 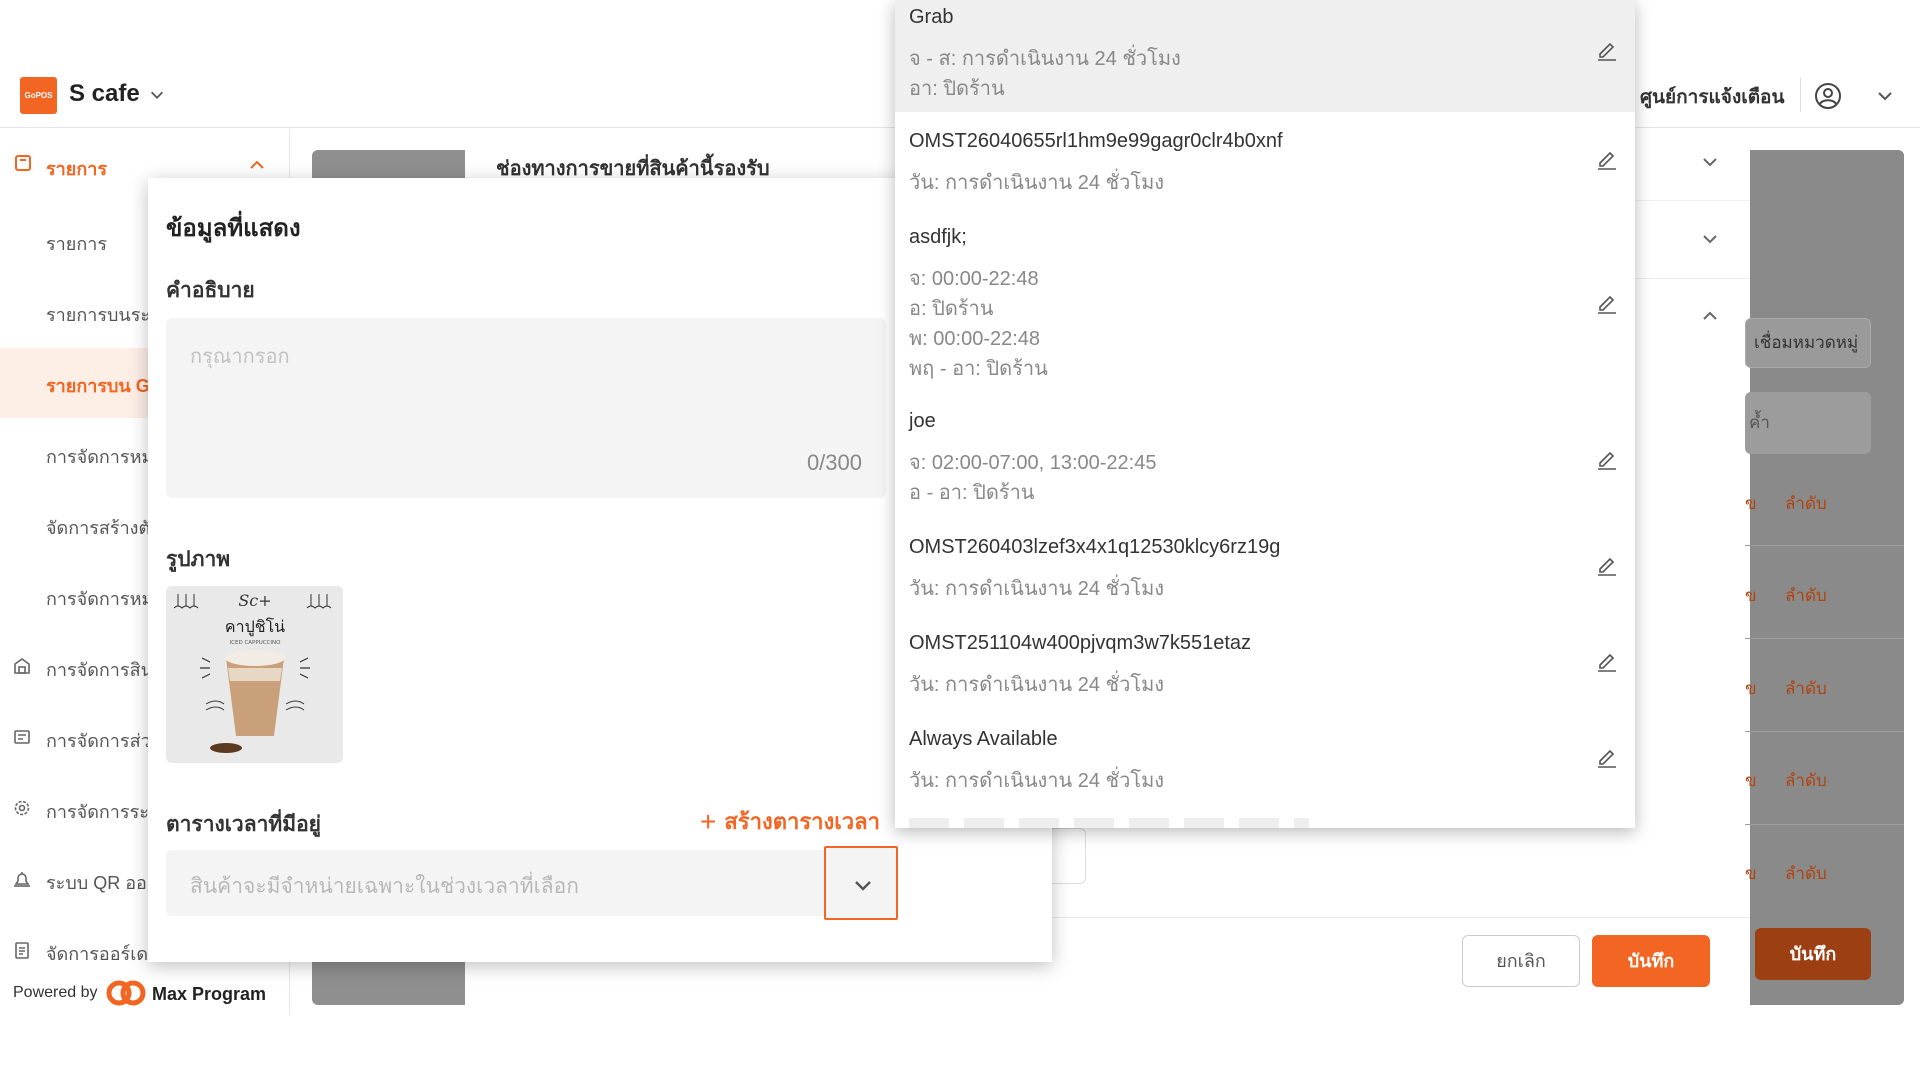 I want to click on sidebar-item-label: รายการ, so click(x=76, y=244).